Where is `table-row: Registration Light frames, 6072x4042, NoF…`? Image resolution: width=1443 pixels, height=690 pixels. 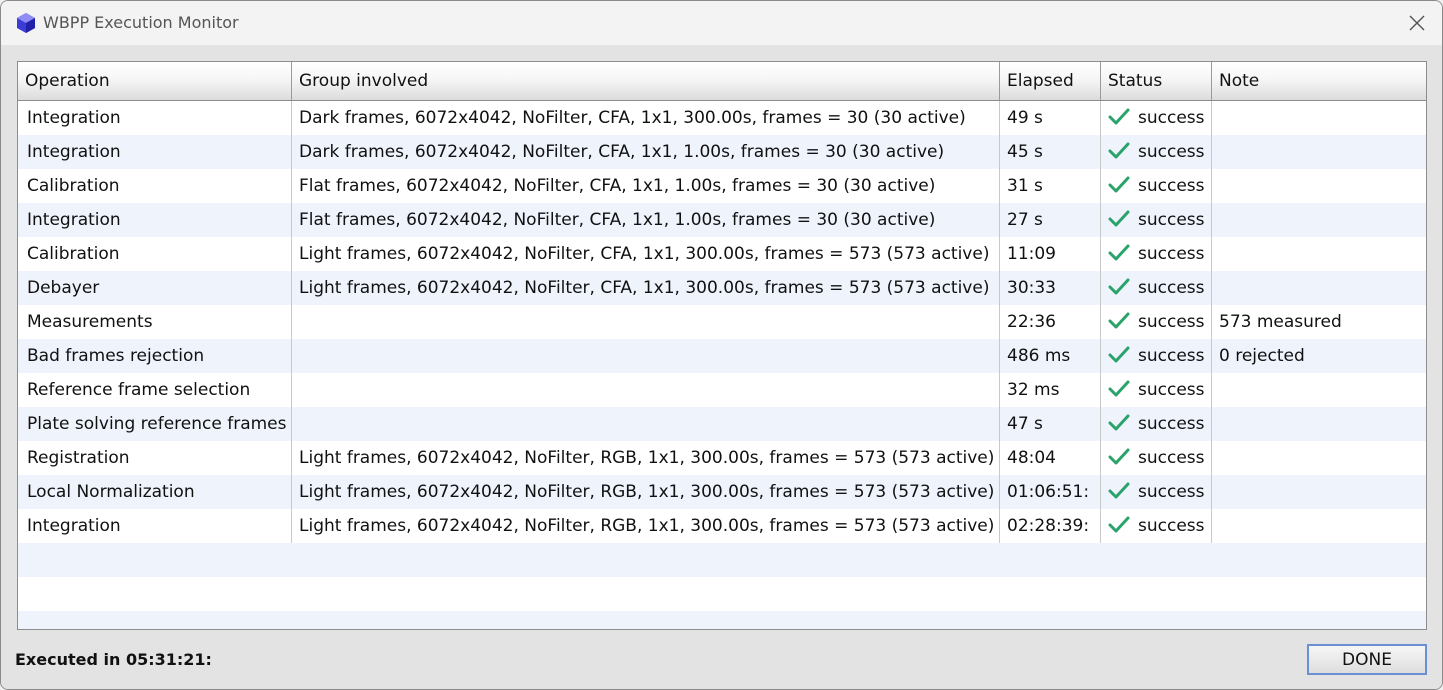 table-row: Registration Light frames, 6072x4042, NoF… is located at coordinates (722, 458).